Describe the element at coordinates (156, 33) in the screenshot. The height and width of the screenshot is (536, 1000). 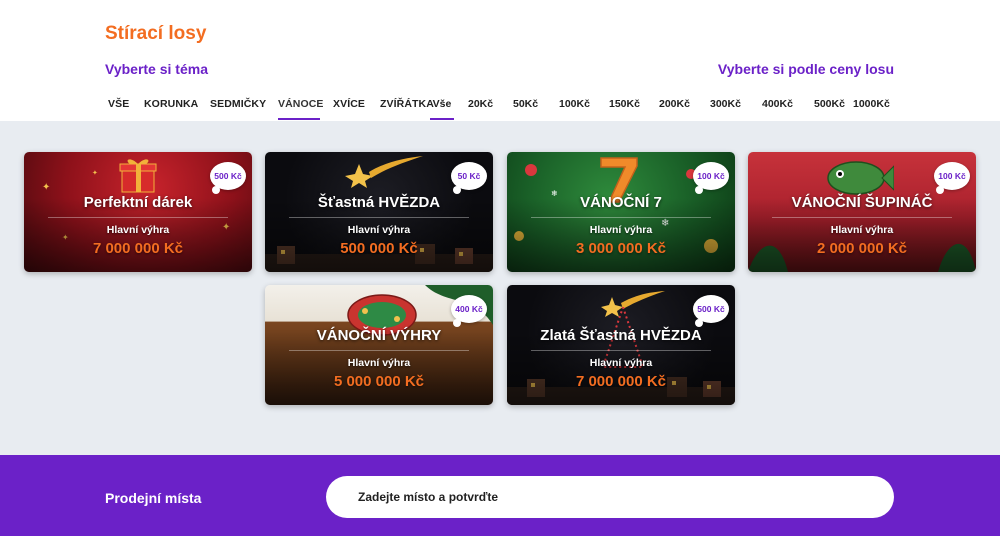
I see `page-title: Stírací losy` at that location.